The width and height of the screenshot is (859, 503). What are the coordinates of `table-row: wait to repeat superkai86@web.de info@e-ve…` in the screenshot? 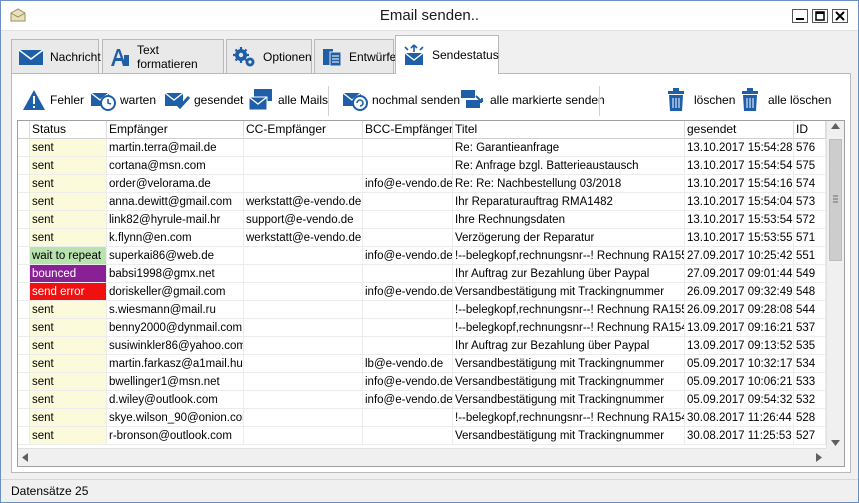 It's located at (422, 256).